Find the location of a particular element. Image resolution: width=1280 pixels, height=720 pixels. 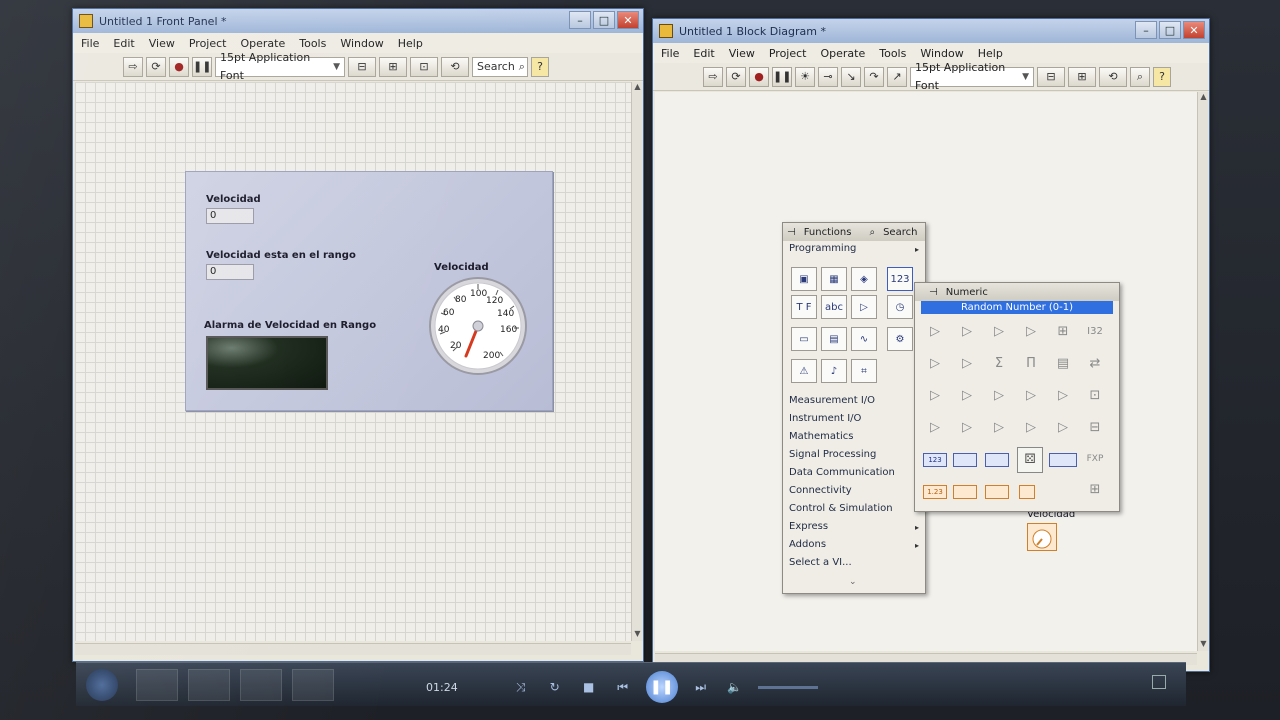

menu-edit: Edit is located at coordinates (703, 53).